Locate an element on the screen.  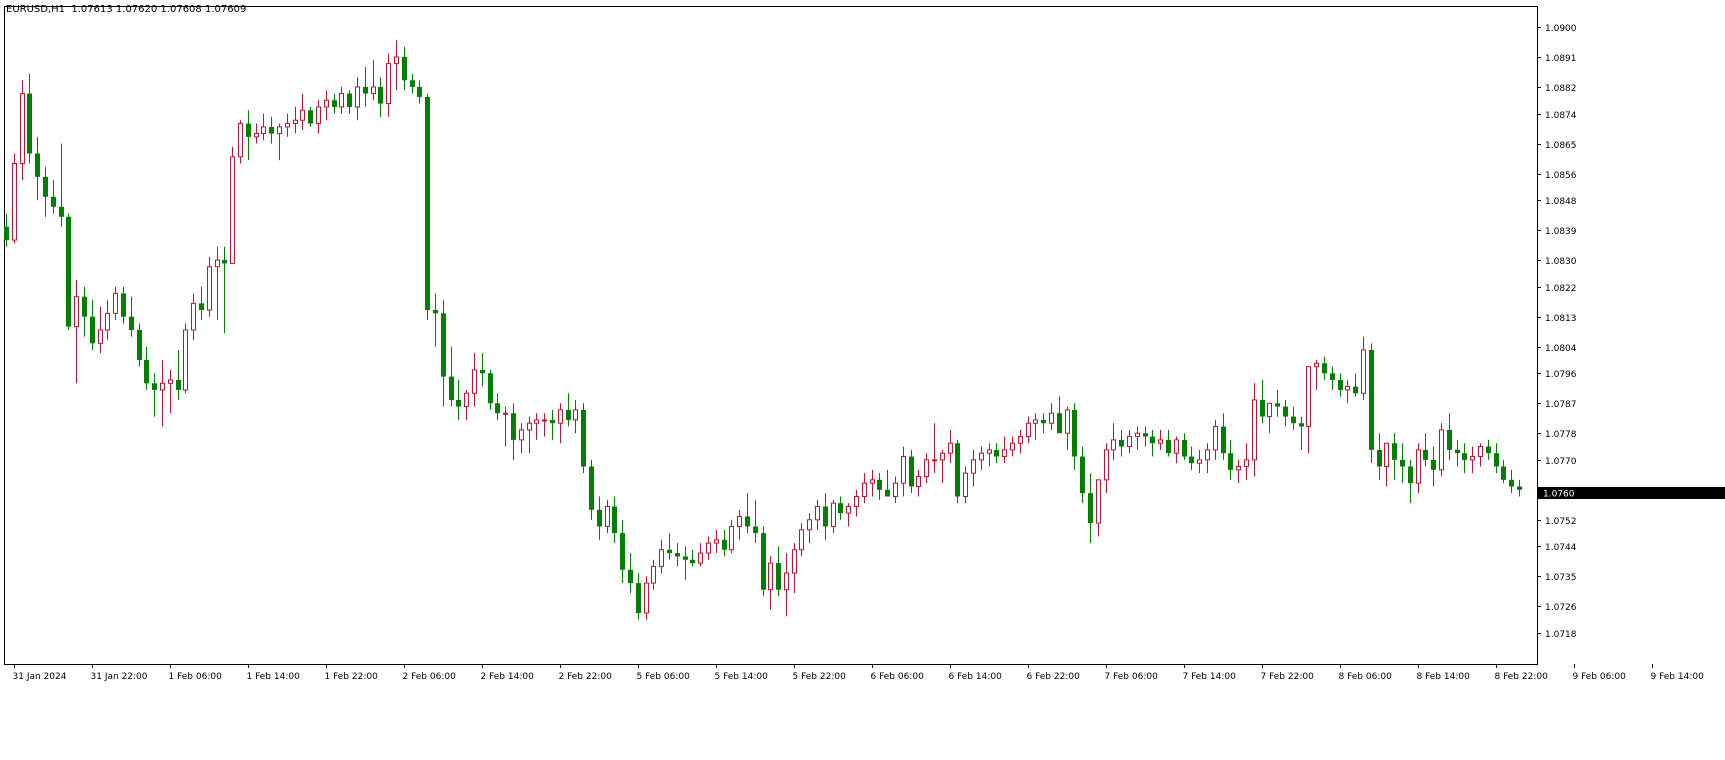
y-tick-label: 1.0726 is located at coordinates (1561, 608).